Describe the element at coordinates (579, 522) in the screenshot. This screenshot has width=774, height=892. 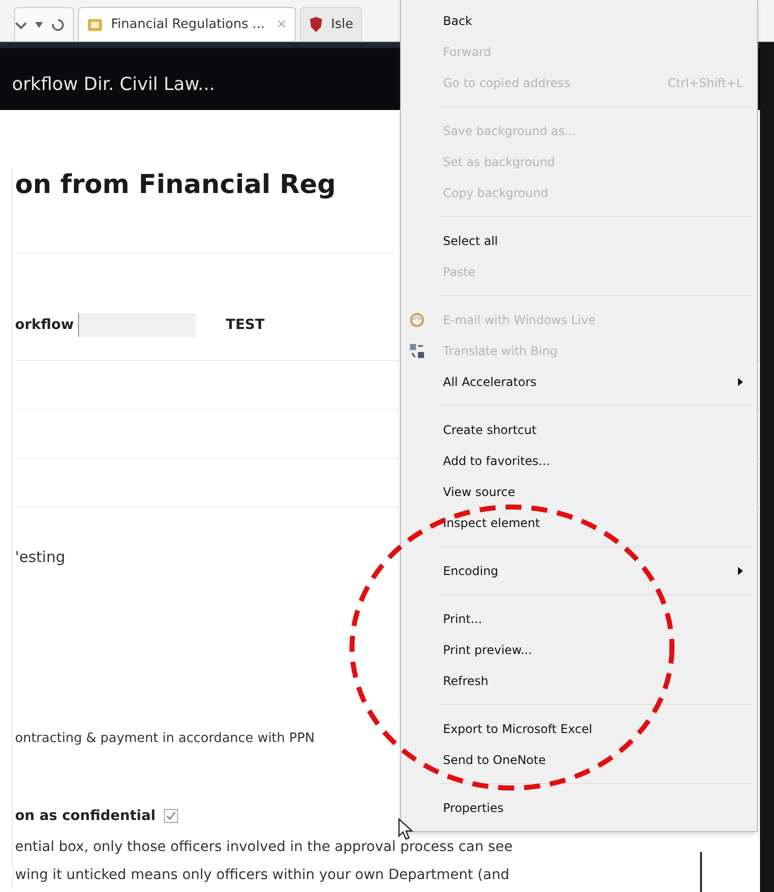
I see `menu-item: Inspect element` at that location.